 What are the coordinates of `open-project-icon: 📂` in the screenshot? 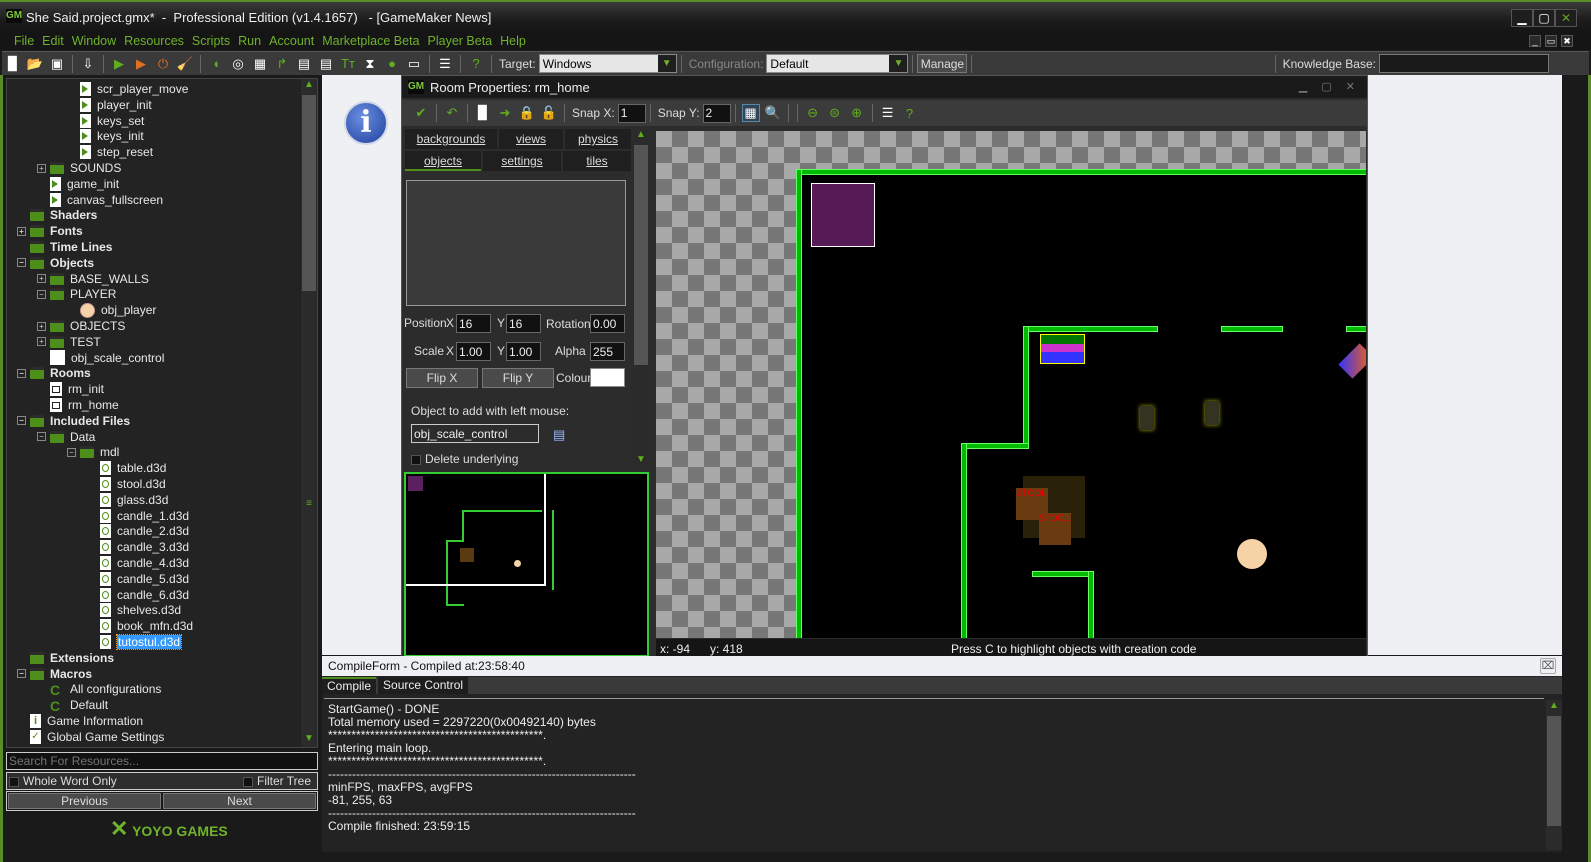 It's located at (35, 64).